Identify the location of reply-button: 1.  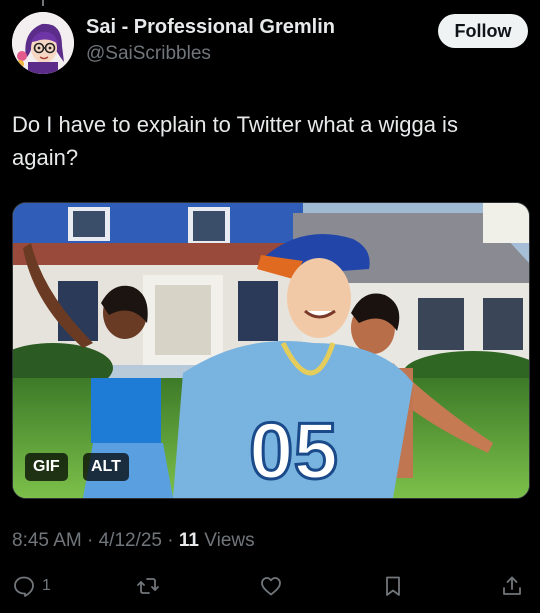
(31, 586).